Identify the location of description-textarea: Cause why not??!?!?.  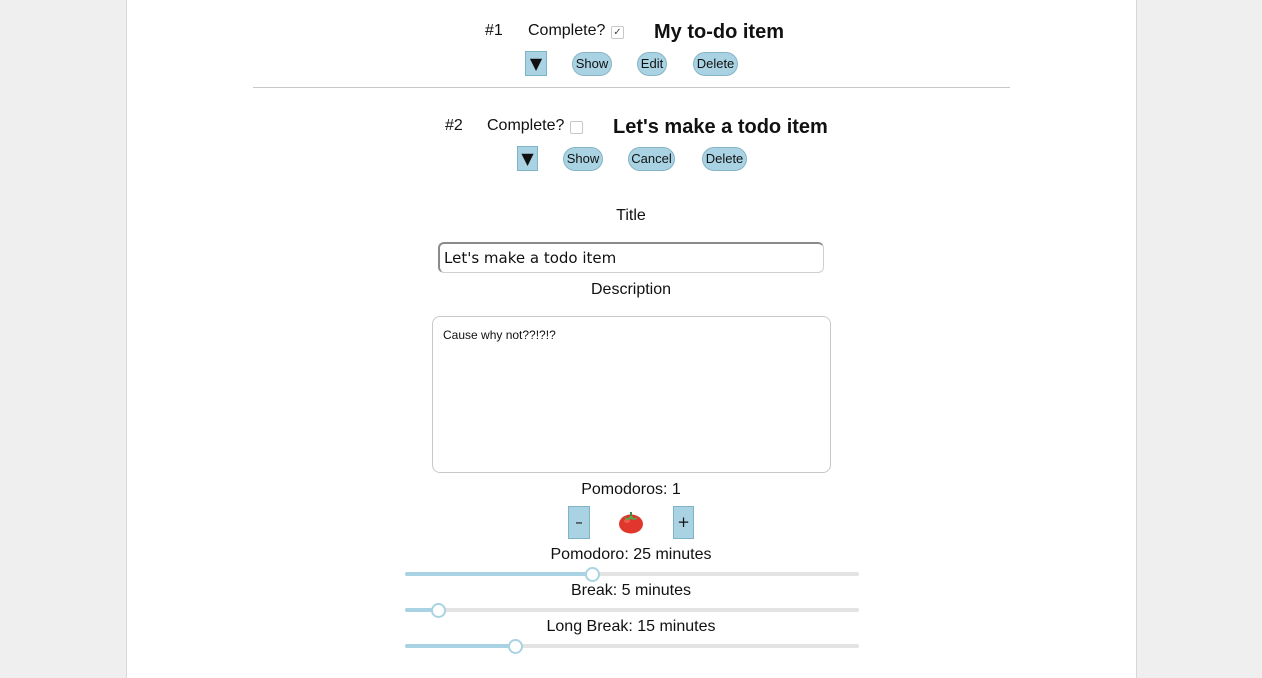
(631, 394).